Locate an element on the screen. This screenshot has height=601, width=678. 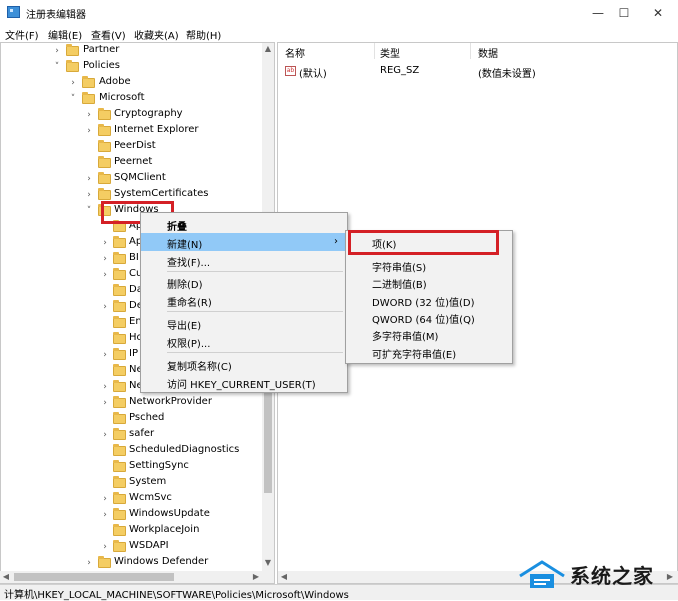
tree-item-networkprovider: › NetworkProvider is located at coordinates (131, 403).